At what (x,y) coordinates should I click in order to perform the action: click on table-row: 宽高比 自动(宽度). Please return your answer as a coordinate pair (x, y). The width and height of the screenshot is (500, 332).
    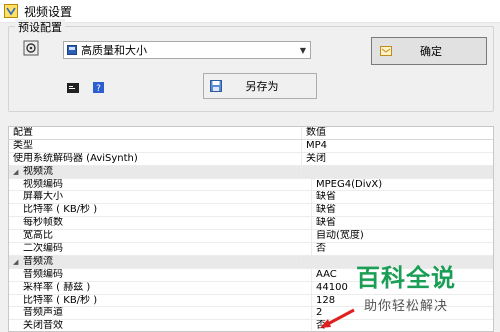
    Looking at the image, I should click on (251, 237).